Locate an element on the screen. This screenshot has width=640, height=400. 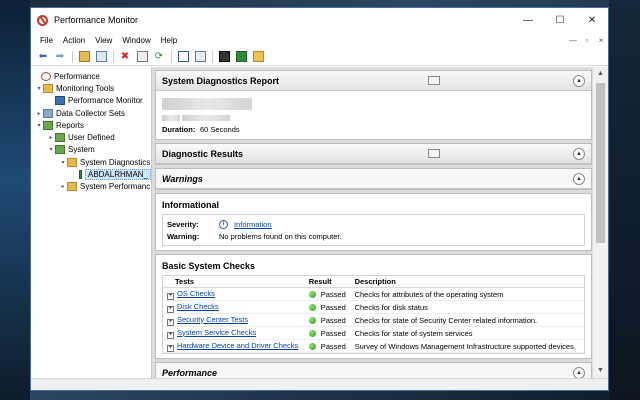
export-list-icon is located at coordinates (183, 57).